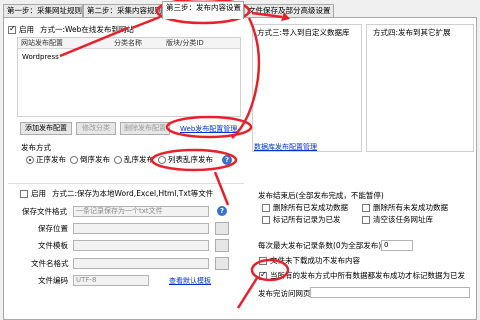 This screenshot has height=320, width=480. I want to click on tab-publish-settings: 第三步：发布内容设置, so click(203, 10).